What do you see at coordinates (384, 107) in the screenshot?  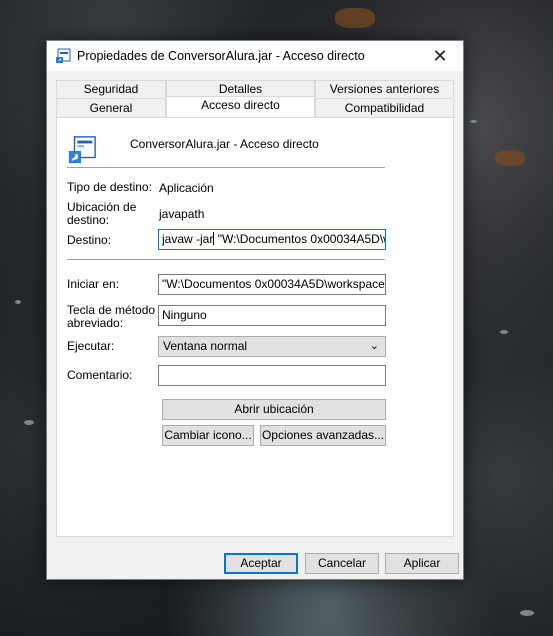 I see `tab-compatibilidad: Compatibilidad` at bounding box center [384, 107].